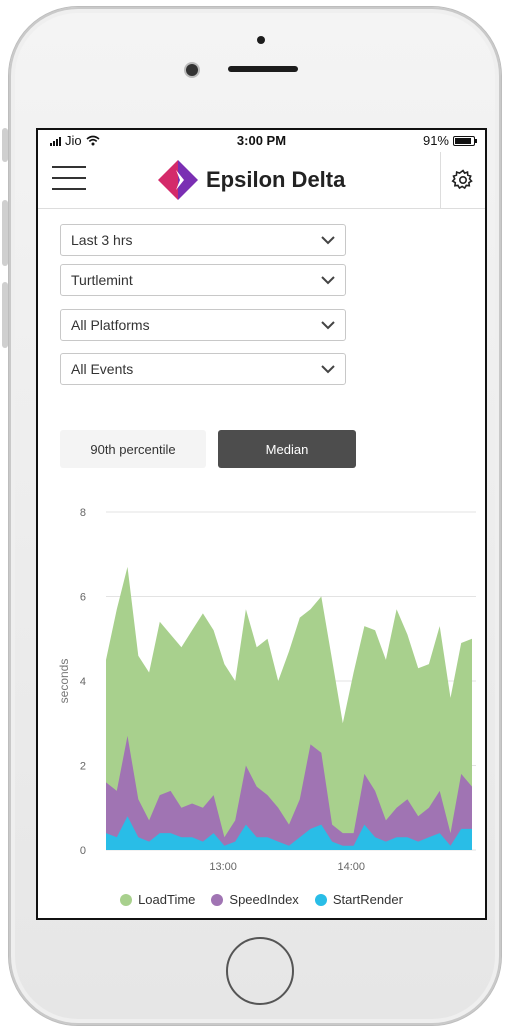  I want to click on status-right: 91%, so click(449, 140).